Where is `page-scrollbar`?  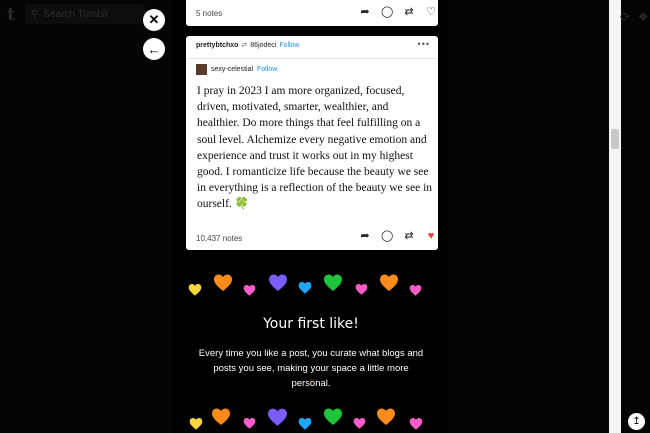 page-scrollbar is located at coordinates (615, 216).